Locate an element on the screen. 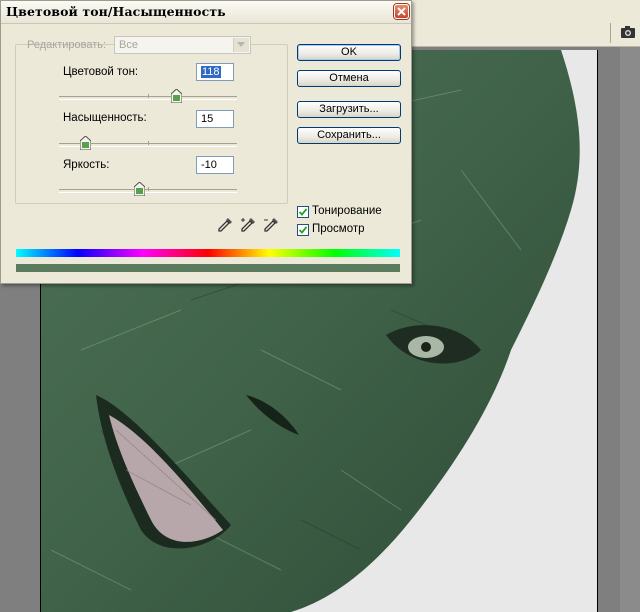 The height and width of the screenshot is (612, 640). edit-select-value: Все is located at coordinates (128, 45).